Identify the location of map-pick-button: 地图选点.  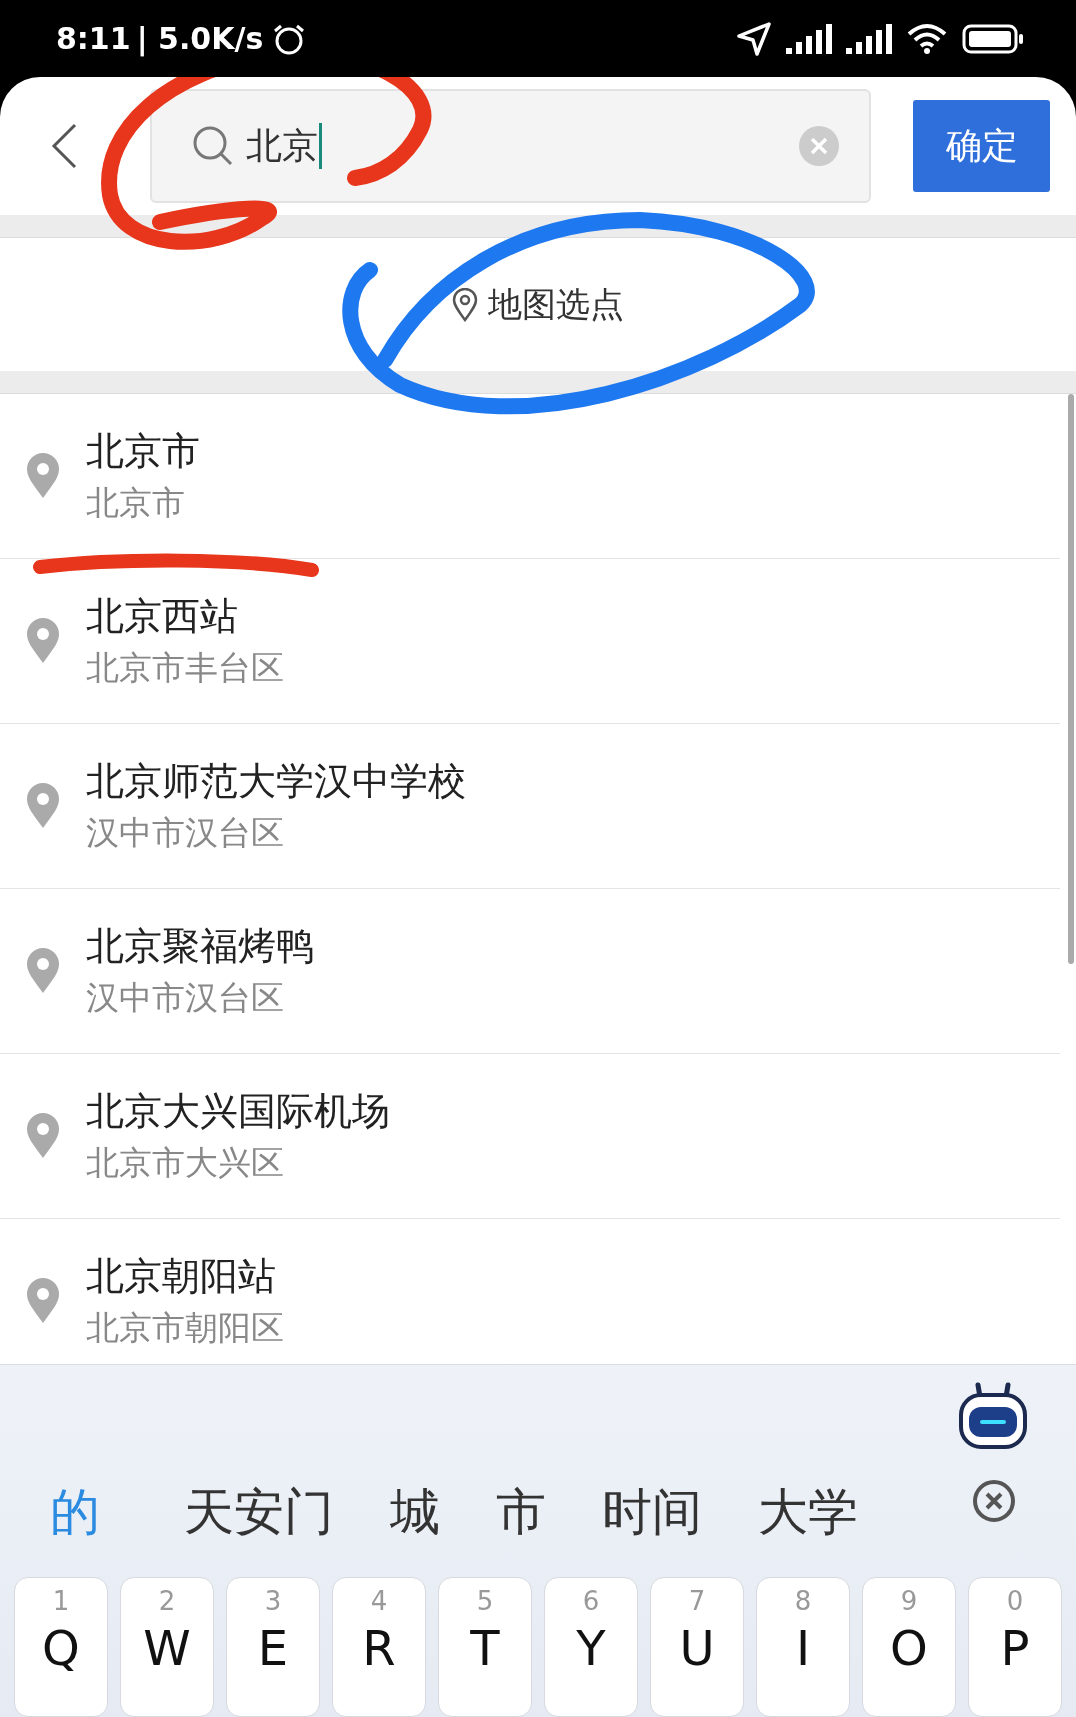
(538, 304).